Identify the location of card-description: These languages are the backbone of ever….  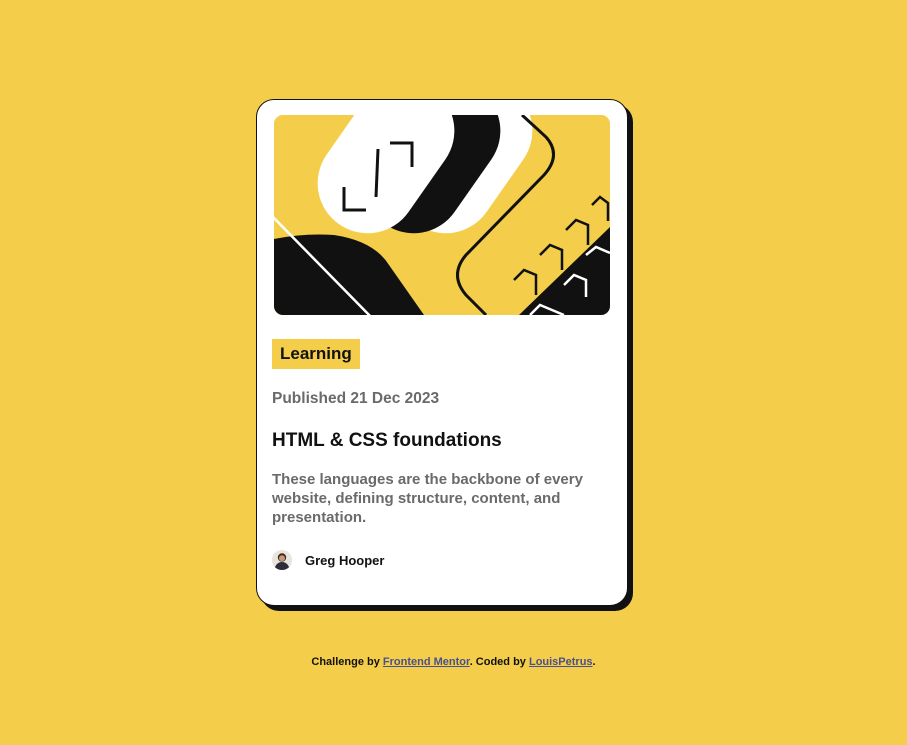
(427, 498).